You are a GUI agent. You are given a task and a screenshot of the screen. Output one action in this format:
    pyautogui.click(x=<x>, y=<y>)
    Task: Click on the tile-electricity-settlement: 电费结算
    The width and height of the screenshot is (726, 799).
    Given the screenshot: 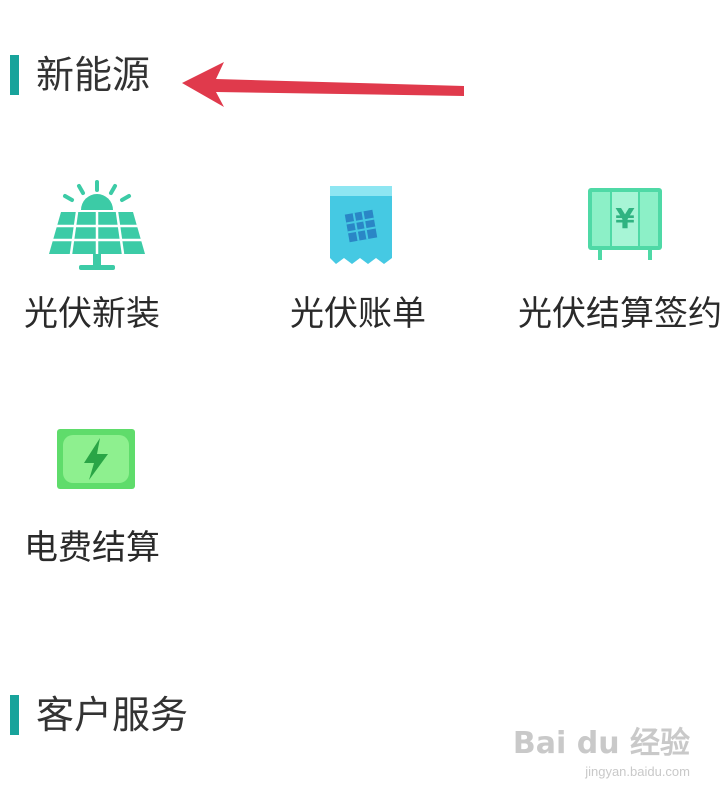 What is the action you would take?
    pyautogui.click(x=105, y=504)
    